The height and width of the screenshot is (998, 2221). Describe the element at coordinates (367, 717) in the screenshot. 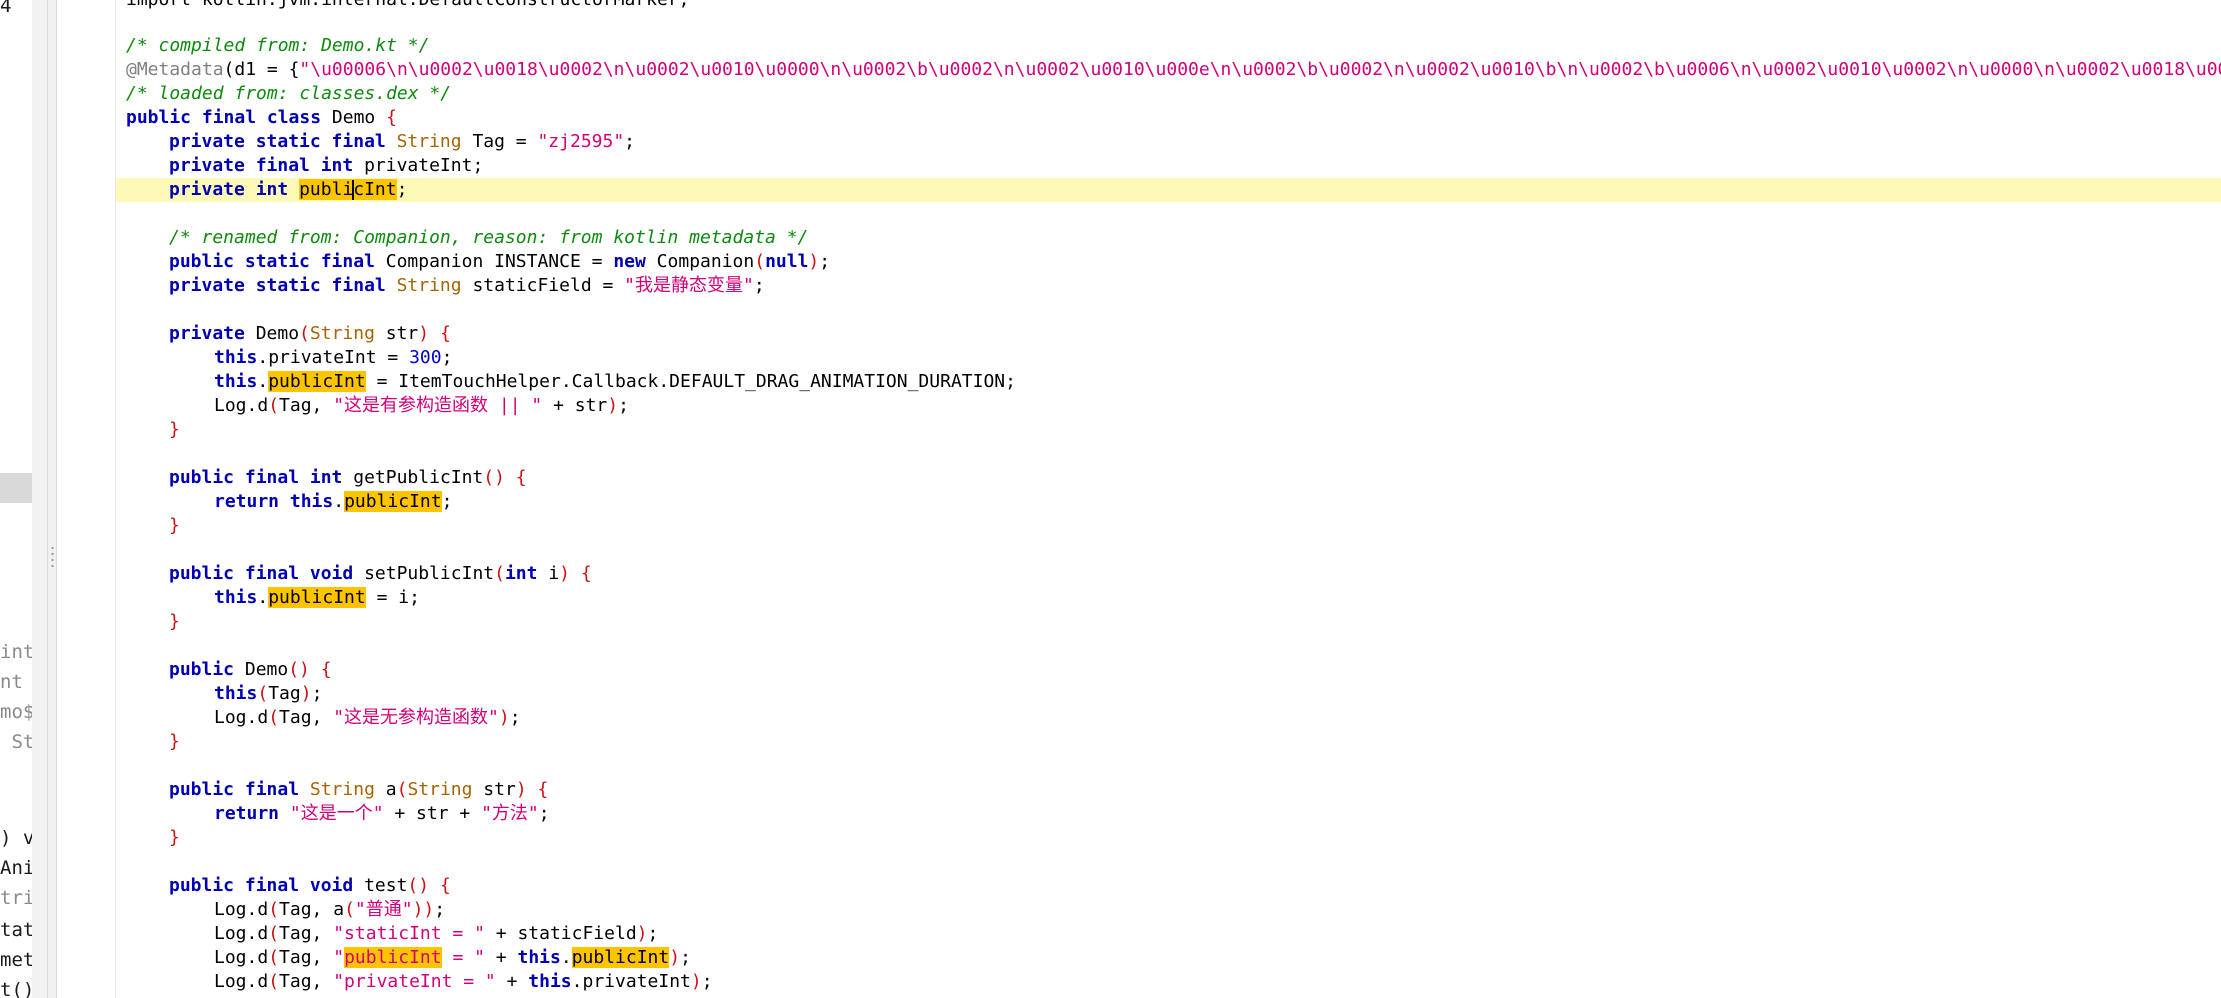

I see `code-text: Log.d(Tag, "这是无参构造函数");` at that location.